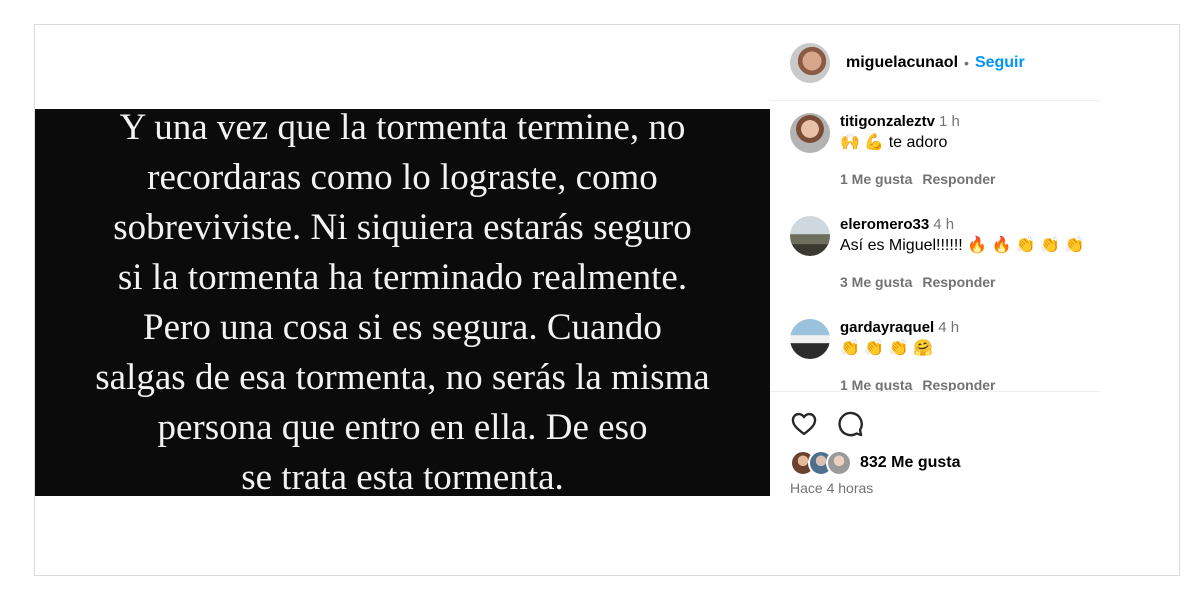 Image resolution: width=1200 pixels, height=607 pixels. I want to click on commenter-username: titigonzaleztv, so click(887, 121).